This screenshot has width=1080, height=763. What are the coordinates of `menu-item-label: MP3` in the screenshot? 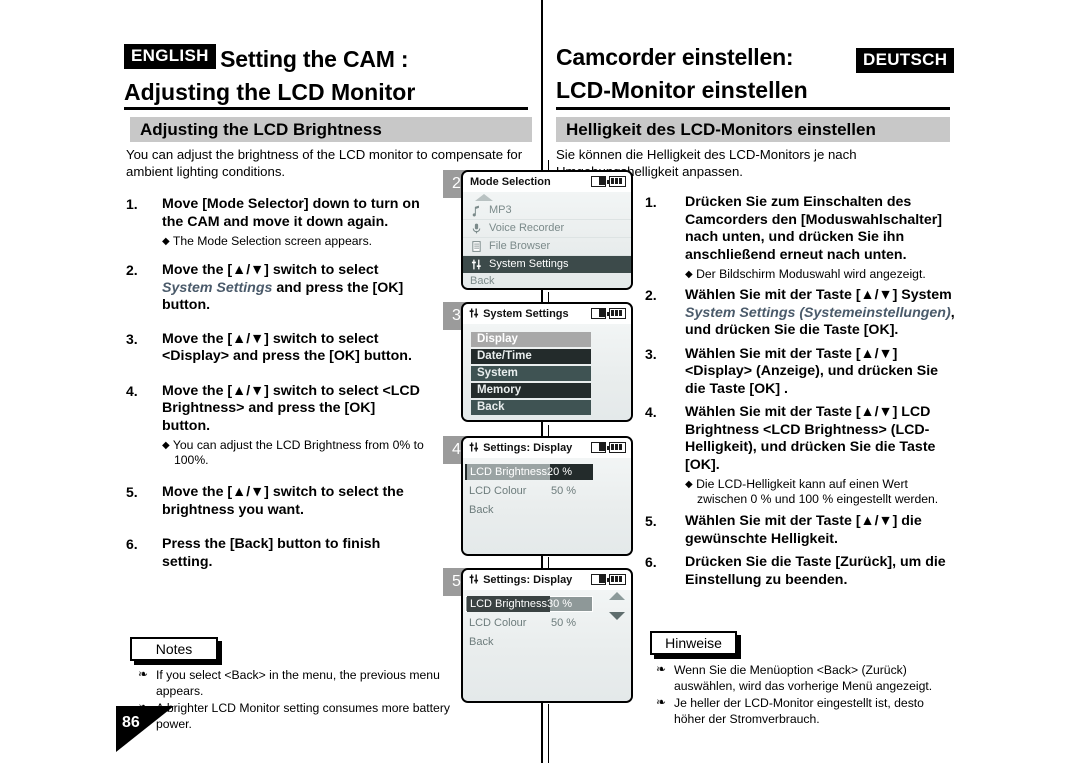 It's located at (500, 210).